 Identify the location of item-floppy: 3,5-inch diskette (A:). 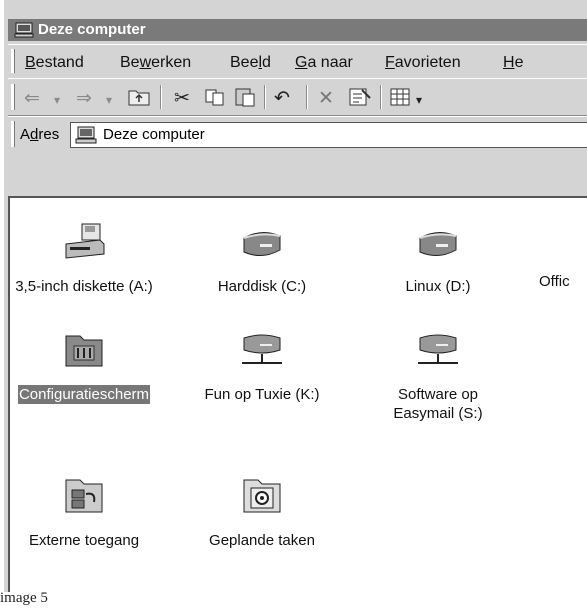
(88, 259).